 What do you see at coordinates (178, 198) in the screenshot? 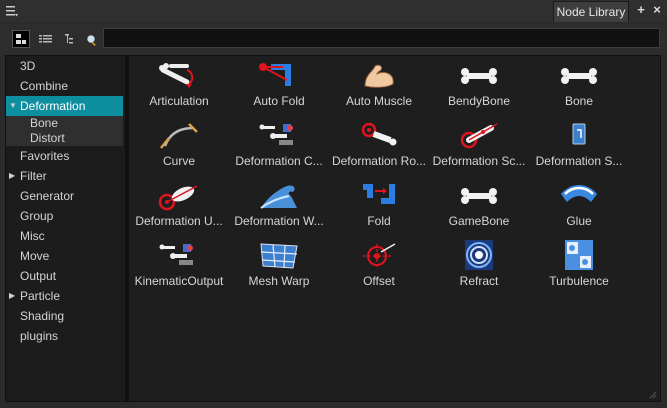
I see `deformation-uniform-scale-icon` at bounding box center [178, 198].